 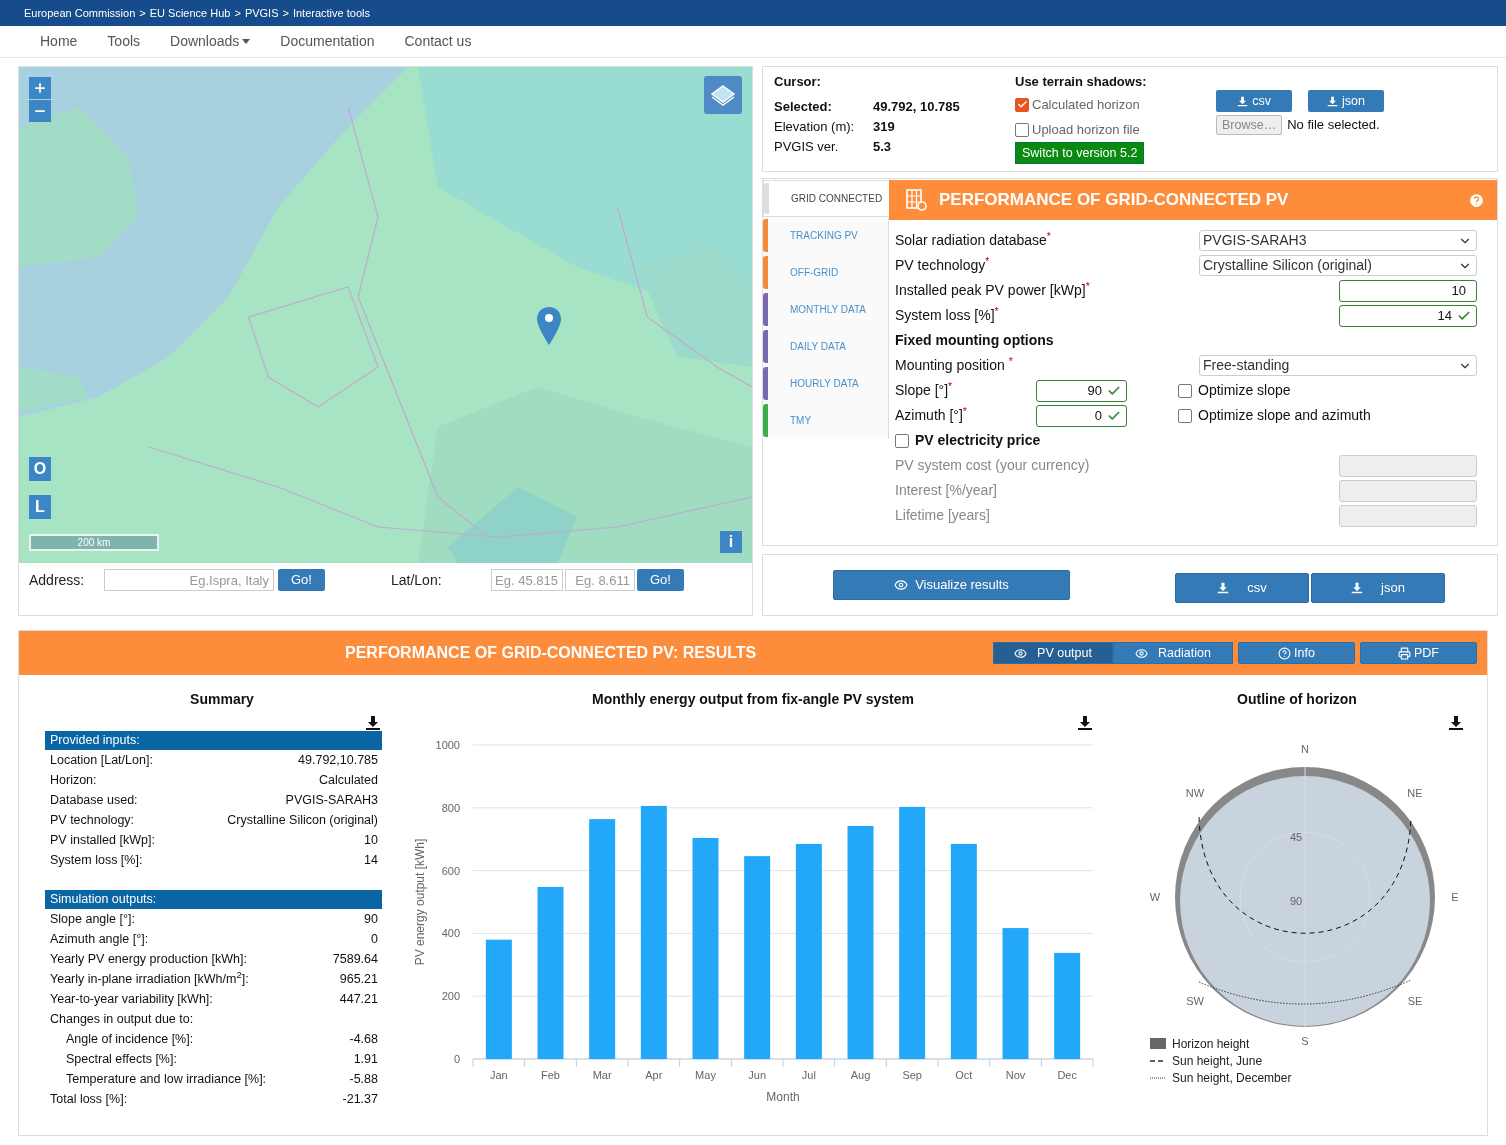 I want to click on summary-value: PVGIS-SARAH3, so click(x=331, y=800).